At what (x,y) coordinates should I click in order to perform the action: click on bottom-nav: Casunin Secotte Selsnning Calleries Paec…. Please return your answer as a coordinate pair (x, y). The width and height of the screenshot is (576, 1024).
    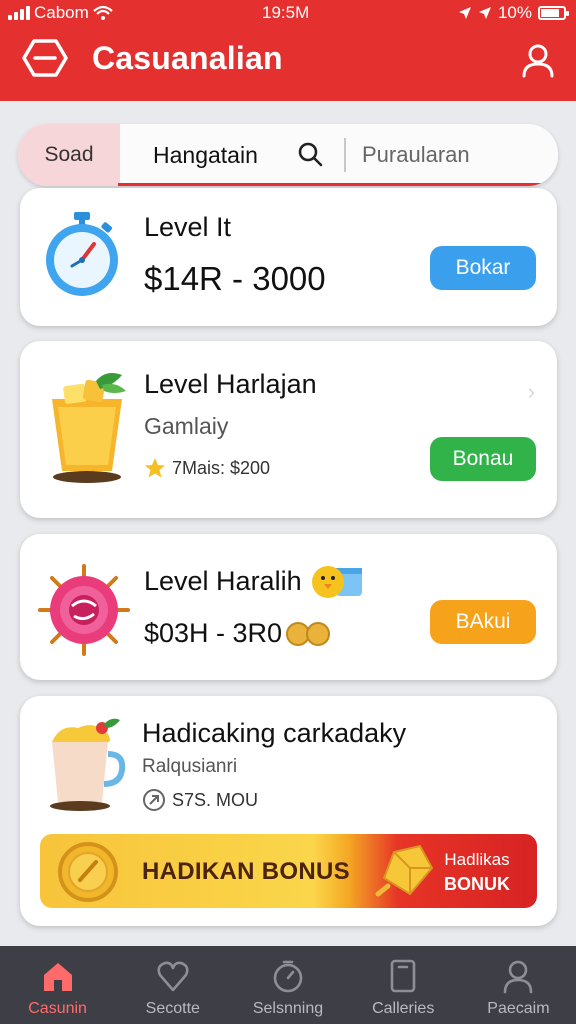
    Looking at the image, I should click on (288, 985).